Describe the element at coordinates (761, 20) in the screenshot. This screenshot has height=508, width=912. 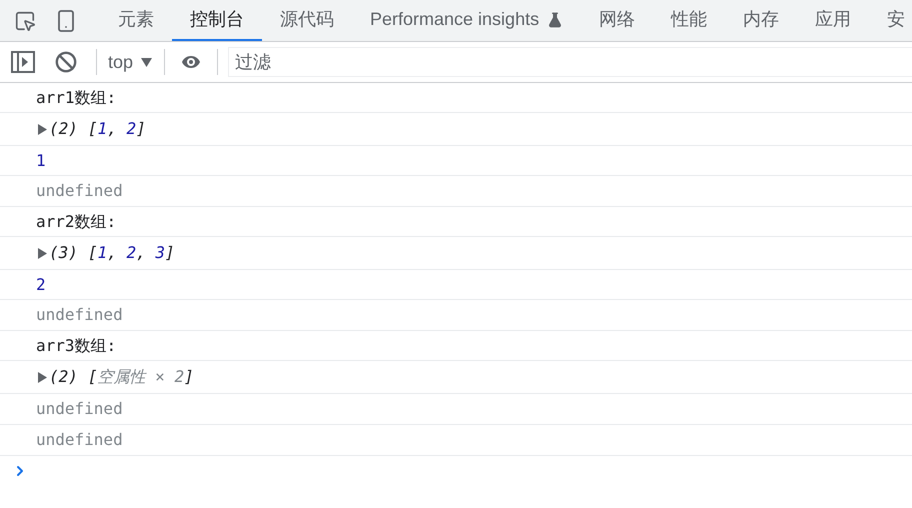
I see `panel-tab: 内存` at that location.